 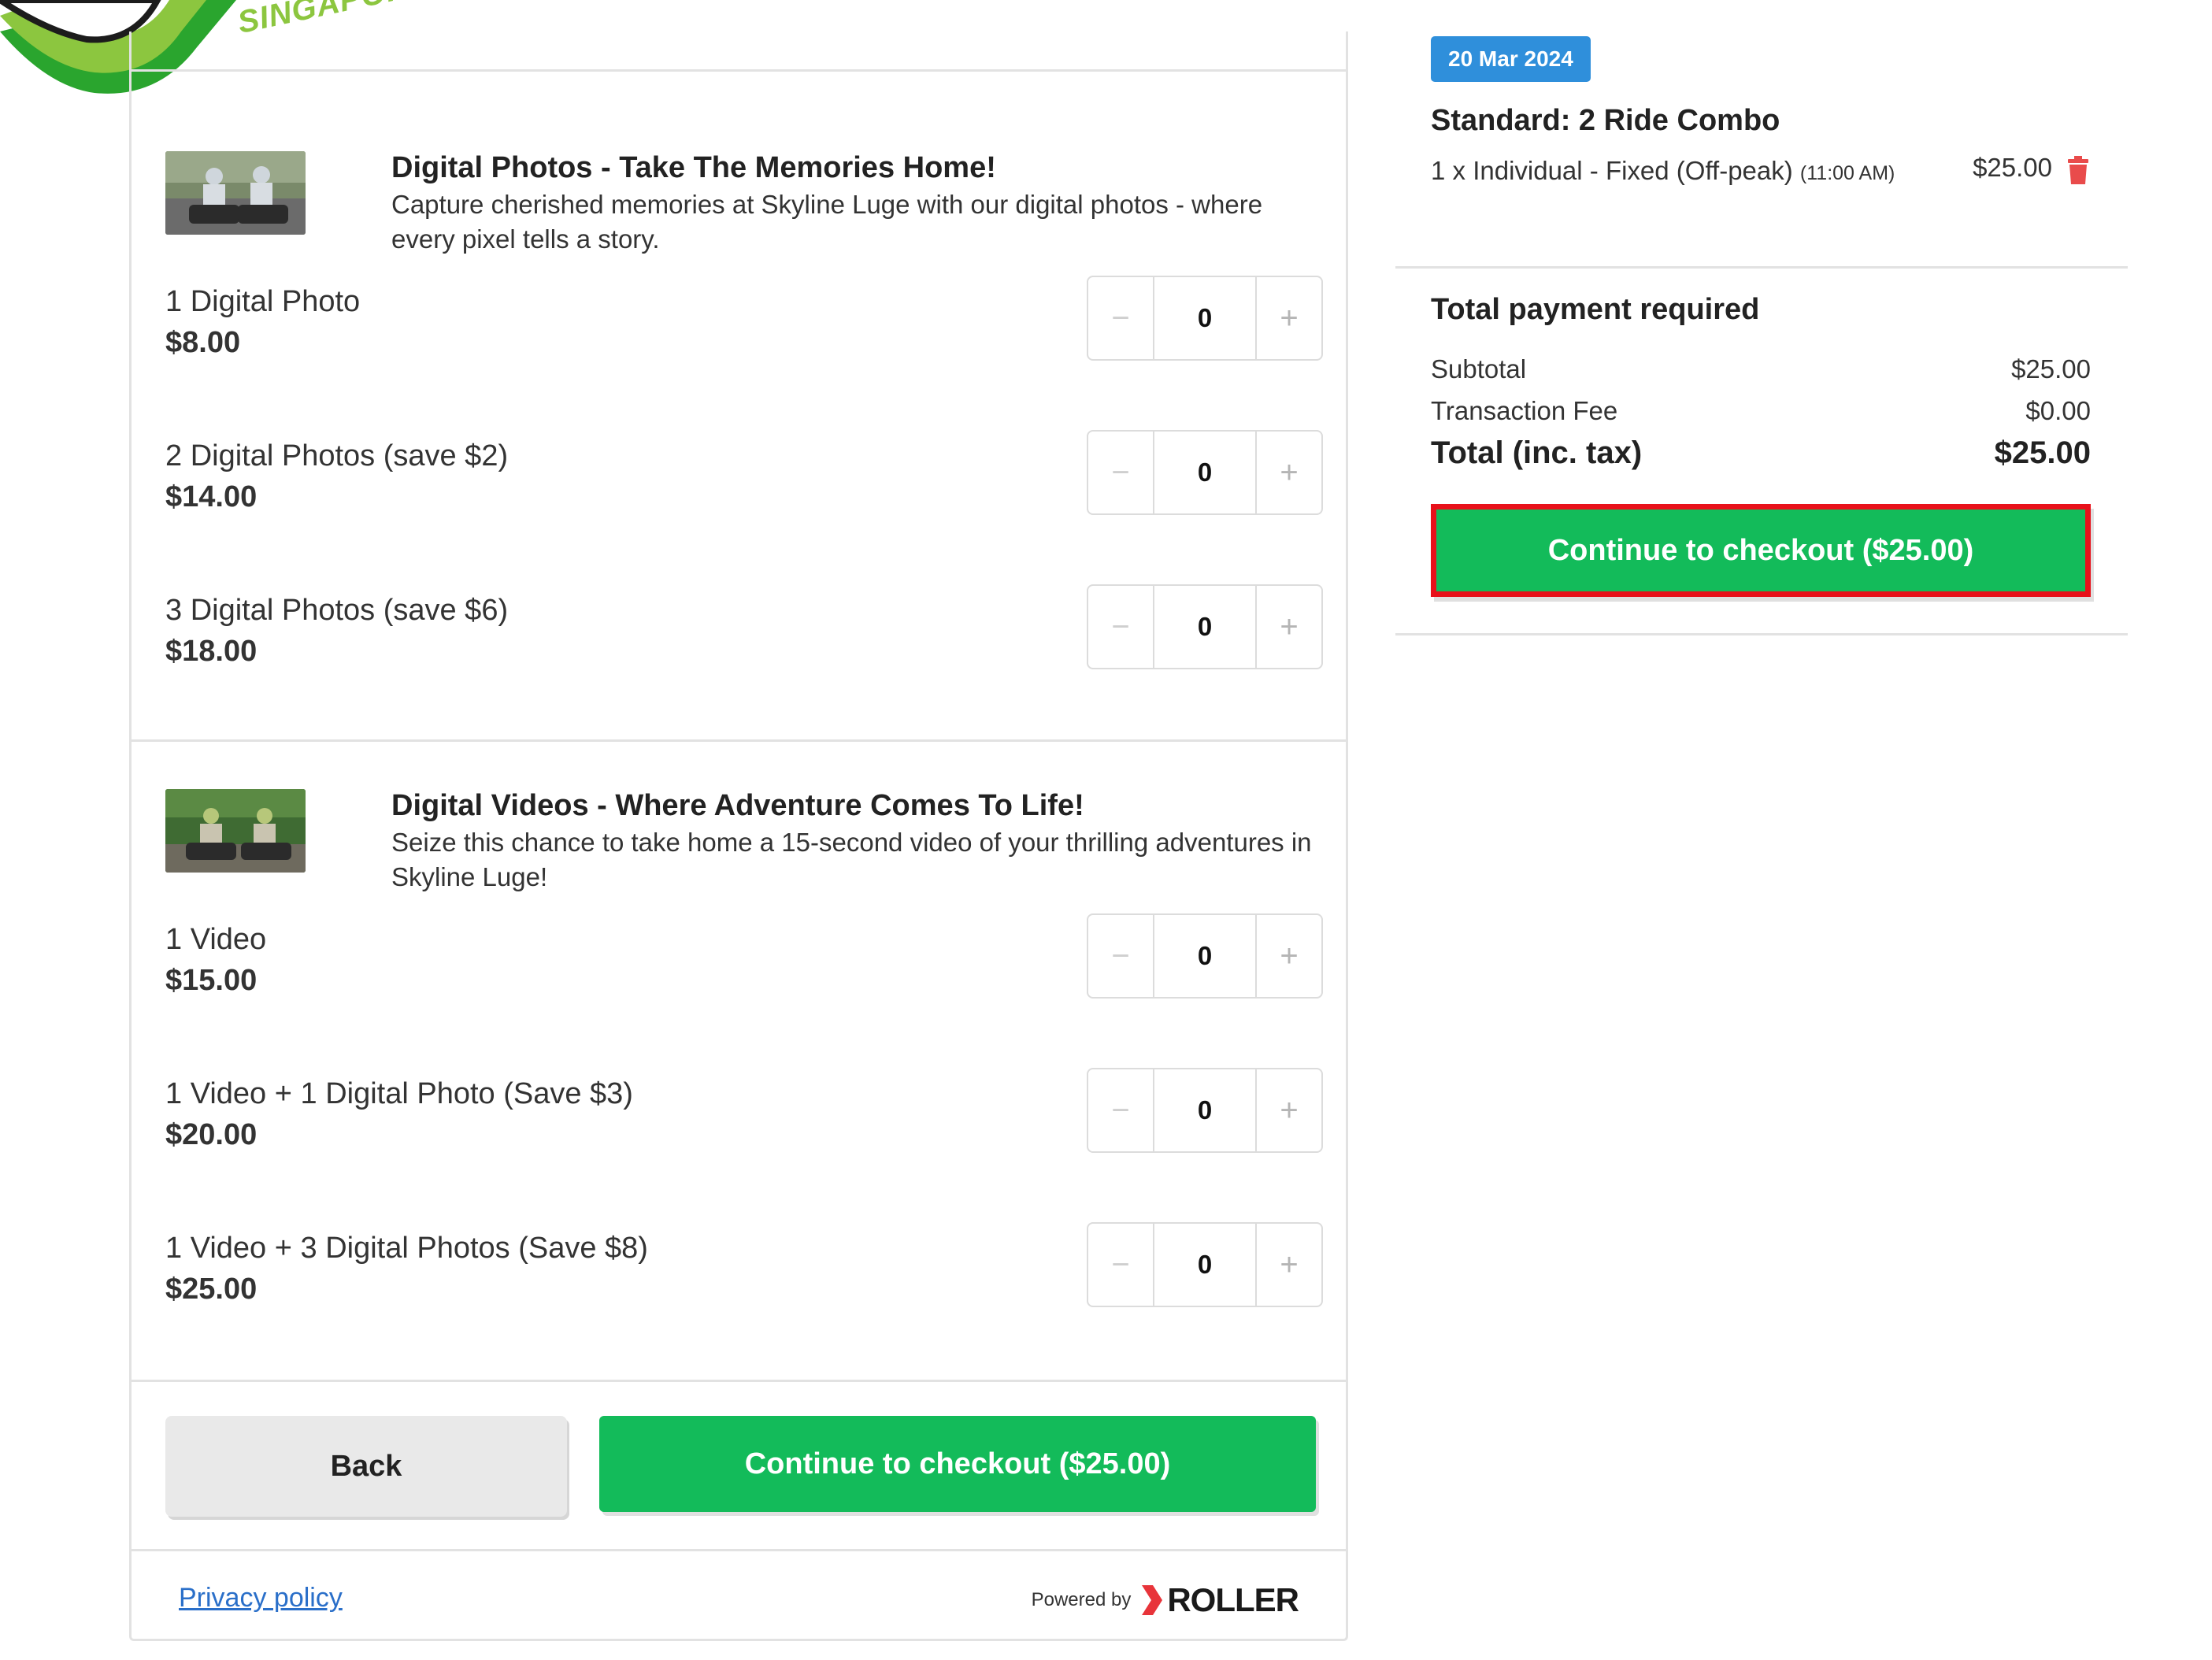 What do you see at coordinates (236, 193) in the screenshot?
I see `photos-thumbnail` at bounding box center [236, 193].